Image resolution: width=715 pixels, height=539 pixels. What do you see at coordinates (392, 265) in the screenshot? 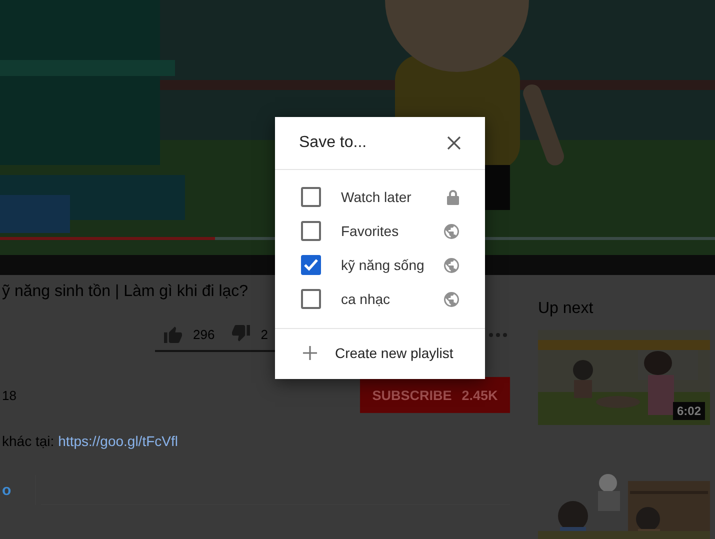
I see `playlist-name: kỹ năng sống` at bounding box center [392, 265].